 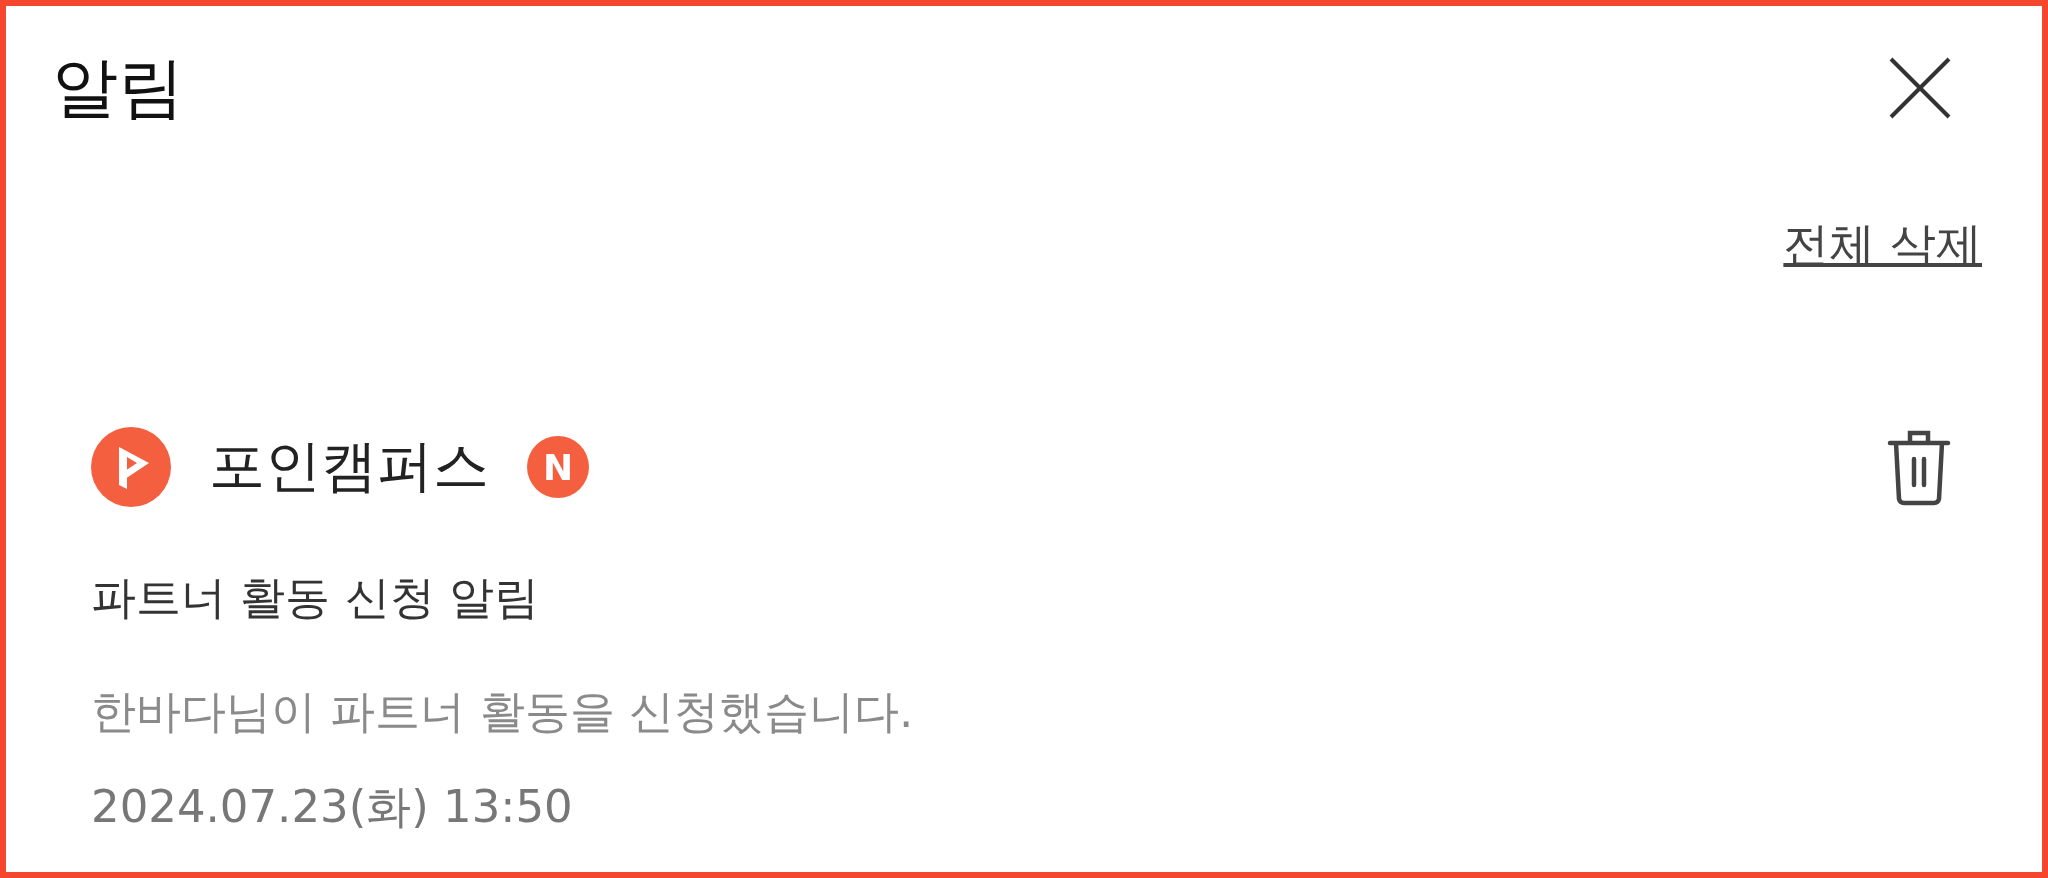 What do you see at coordinates (1882, 244) in the screenshot?
I see `delete-all-link: 전체 삭제` at bounding box center [1882, 244].